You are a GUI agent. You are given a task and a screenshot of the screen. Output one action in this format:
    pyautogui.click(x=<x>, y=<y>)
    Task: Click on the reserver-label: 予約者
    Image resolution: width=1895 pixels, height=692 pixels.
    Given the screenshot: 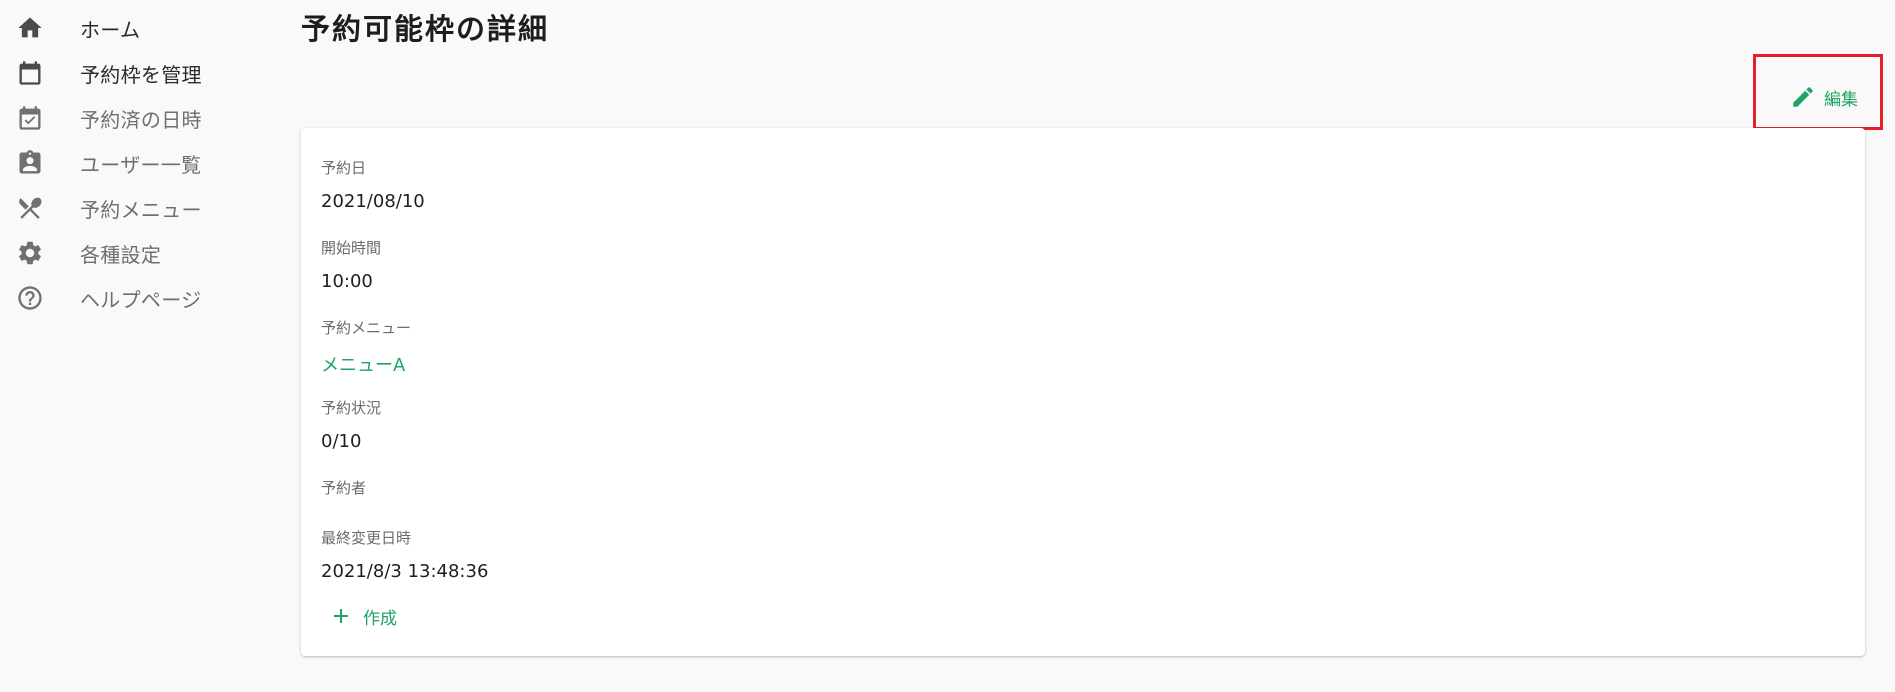 What is the action you would take?
    pyautogui.click(x=344, y=488)
    